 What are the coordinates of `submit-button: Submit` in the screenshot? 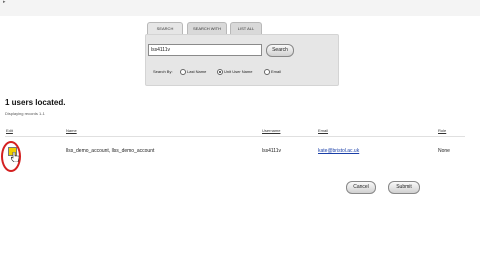 It's located at (404, 187).